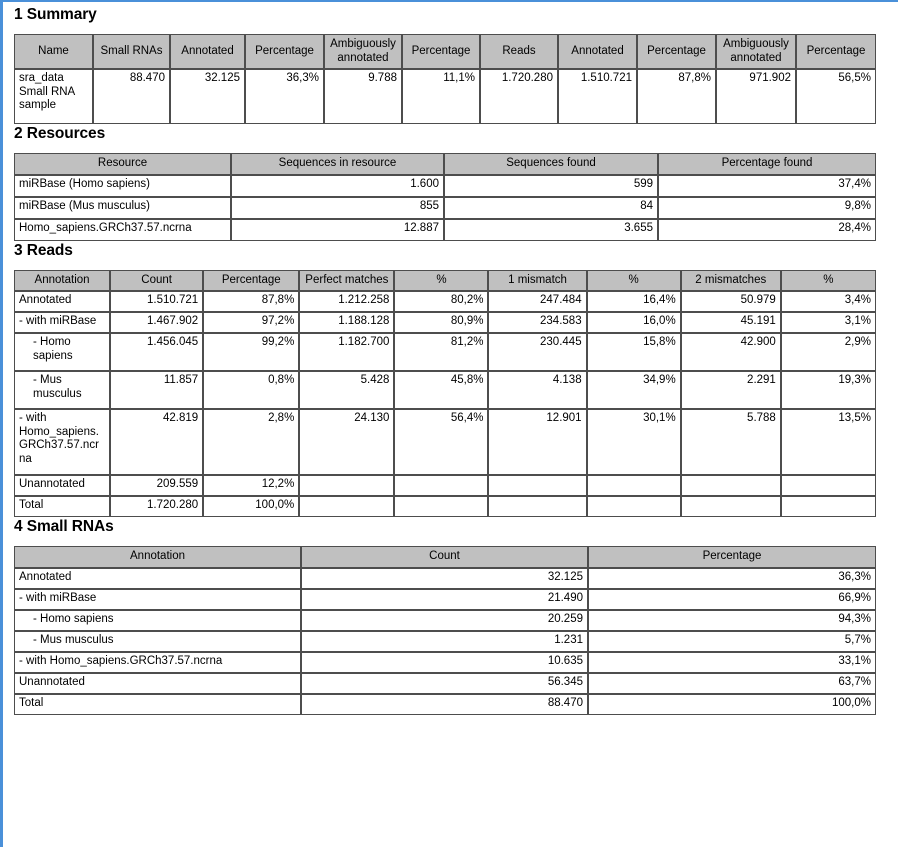 This screenshot has height=847, width=898. Describe the element at coordinates (441, 506) in the screenshot. I see `reads-cell-perfect-pct` at that location.